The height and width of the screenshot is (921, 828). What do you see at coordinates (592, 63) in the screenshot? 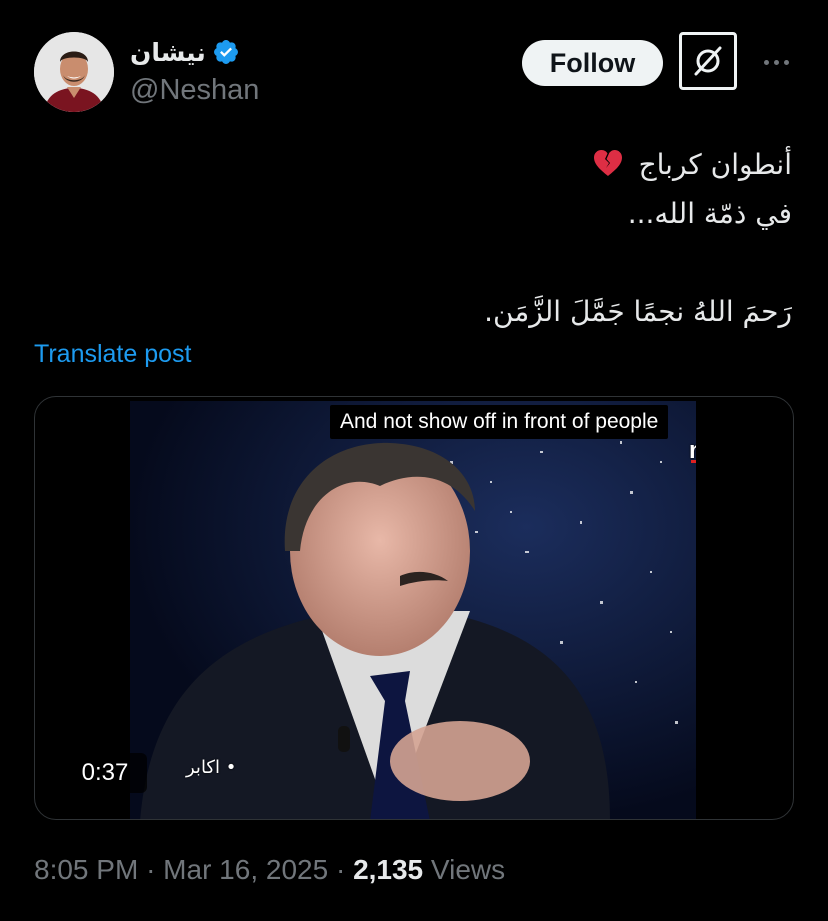
I see `follow-button: Follow` at bounding box center [592, 63].